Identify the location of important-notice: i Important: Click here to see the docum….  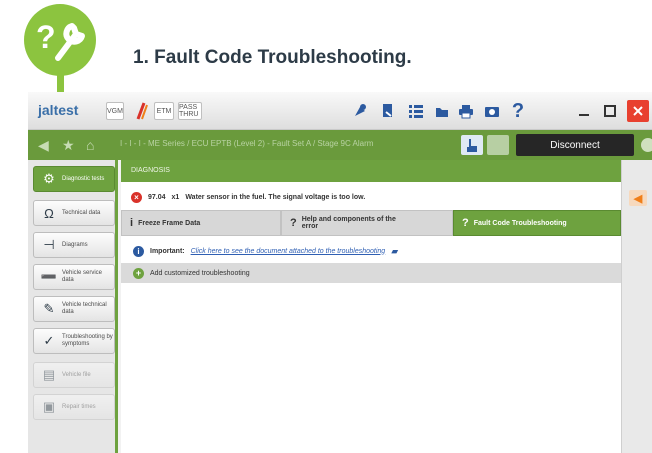
(371, 251).